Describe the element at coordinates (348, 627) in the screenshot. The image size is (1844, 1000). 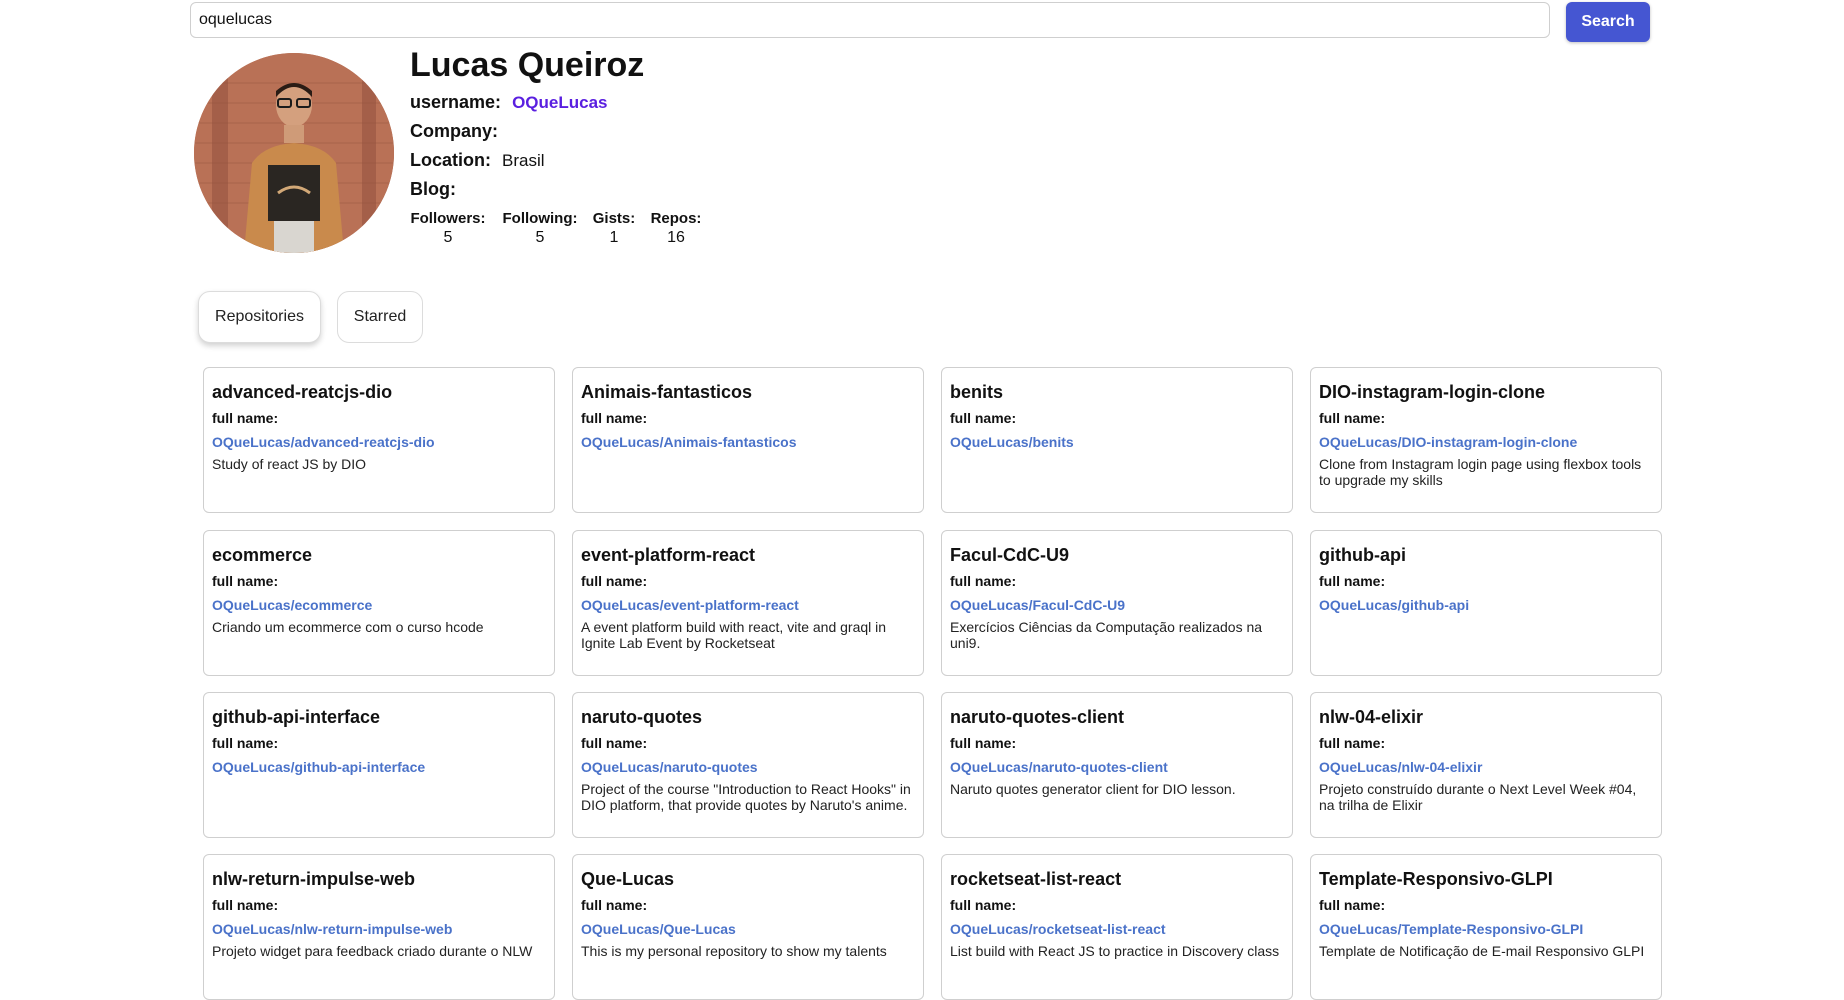
I see `repo-description: Criando um ecommerce com o curso hcode` at that location.